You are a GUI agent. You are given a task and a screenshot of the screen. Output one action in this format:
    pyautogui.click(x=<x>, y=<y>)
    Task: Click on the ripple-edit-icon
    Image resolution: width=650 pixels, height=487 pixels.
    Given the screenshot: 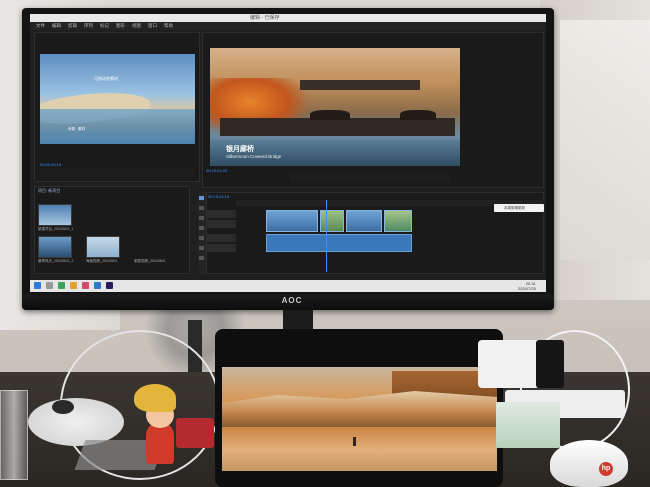 What is the action you would take?
    pyautogui.click(x=201, y=218)
    